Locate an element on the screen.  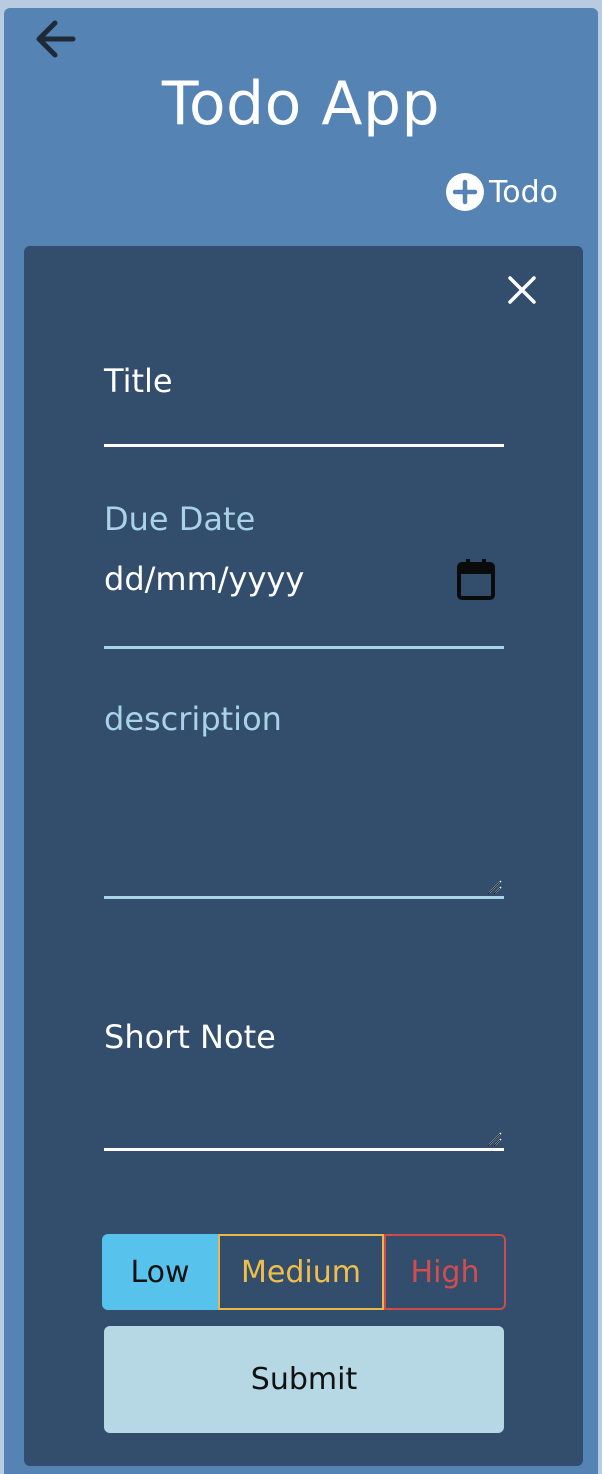
arrow-left-icon is located at coordinates (56, 39).